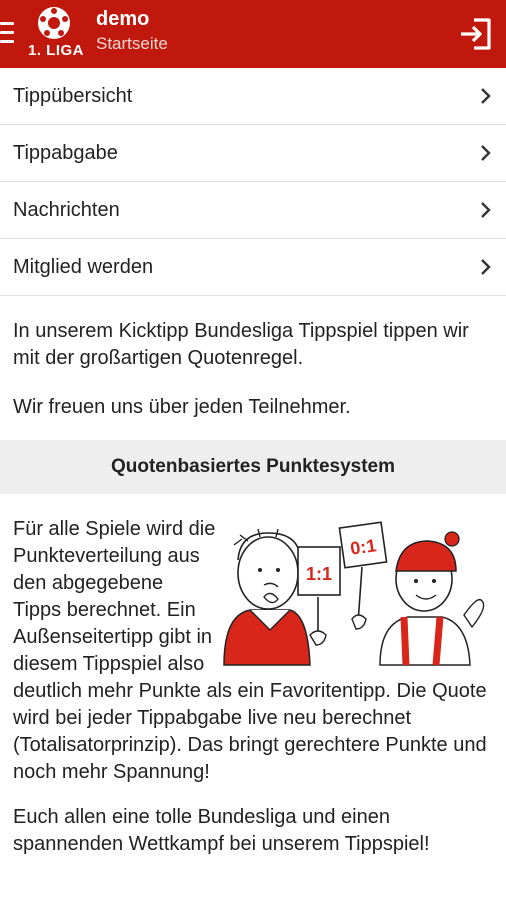 The height and width of the screenshot is (900, 506). Describe the element at coordinates (7, 33) in the screenshot. I see `hamburger-icon` at that location.